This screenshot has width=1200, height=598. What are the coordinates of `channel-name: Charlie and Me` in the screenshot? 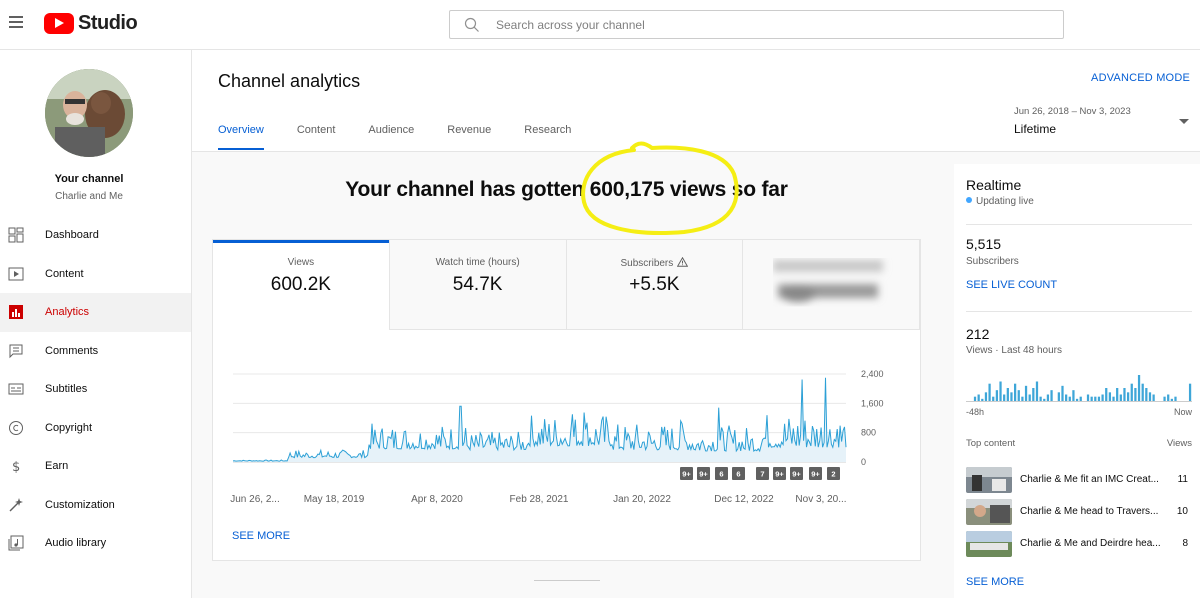 It's located at (89, 196).